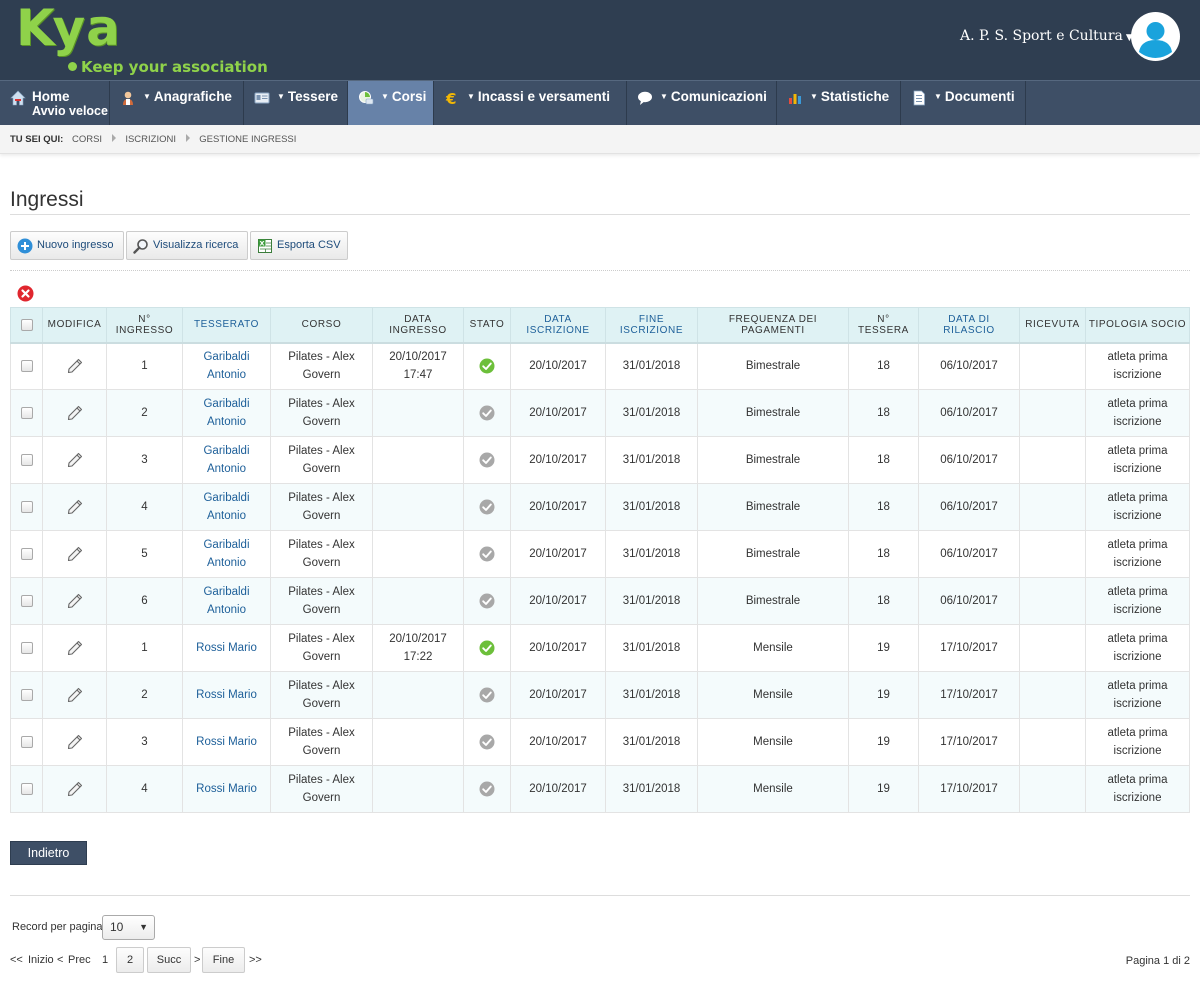 The image size is (1200, 1000). What do you see at coordinates (702, 103) in the screenshot?
I see `nav-item-comunicazioni: ▼ Comunicazioni` at bounding box center [702, 103].